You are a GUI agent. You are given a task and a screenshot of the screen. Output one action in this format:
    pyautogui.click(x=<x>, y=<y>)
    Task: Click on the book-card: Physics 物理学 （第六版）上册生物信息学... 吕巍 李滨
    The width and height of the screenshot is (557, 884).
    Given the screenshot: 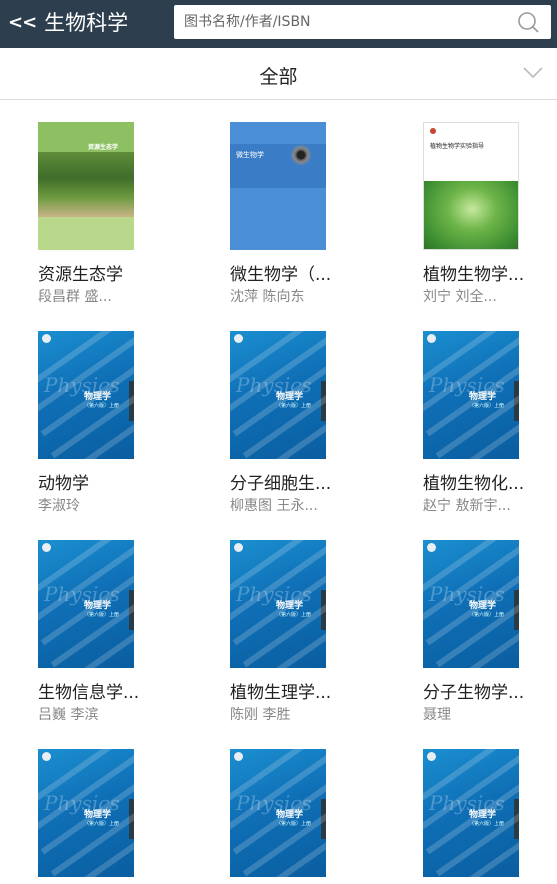 What is the action you would take?
    pyautogui.click(x=113, y=635)
    